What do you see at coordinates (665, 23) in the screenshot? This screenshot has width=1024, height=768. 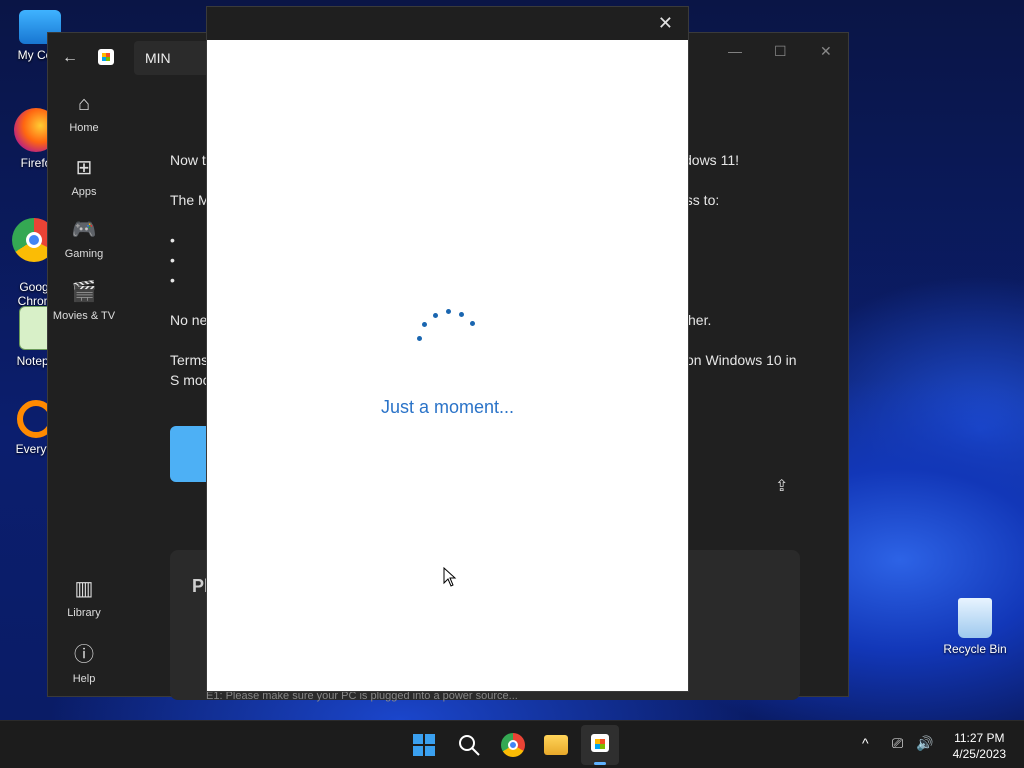 I see `close-icon: ✕` at bounding box center [665, 23].